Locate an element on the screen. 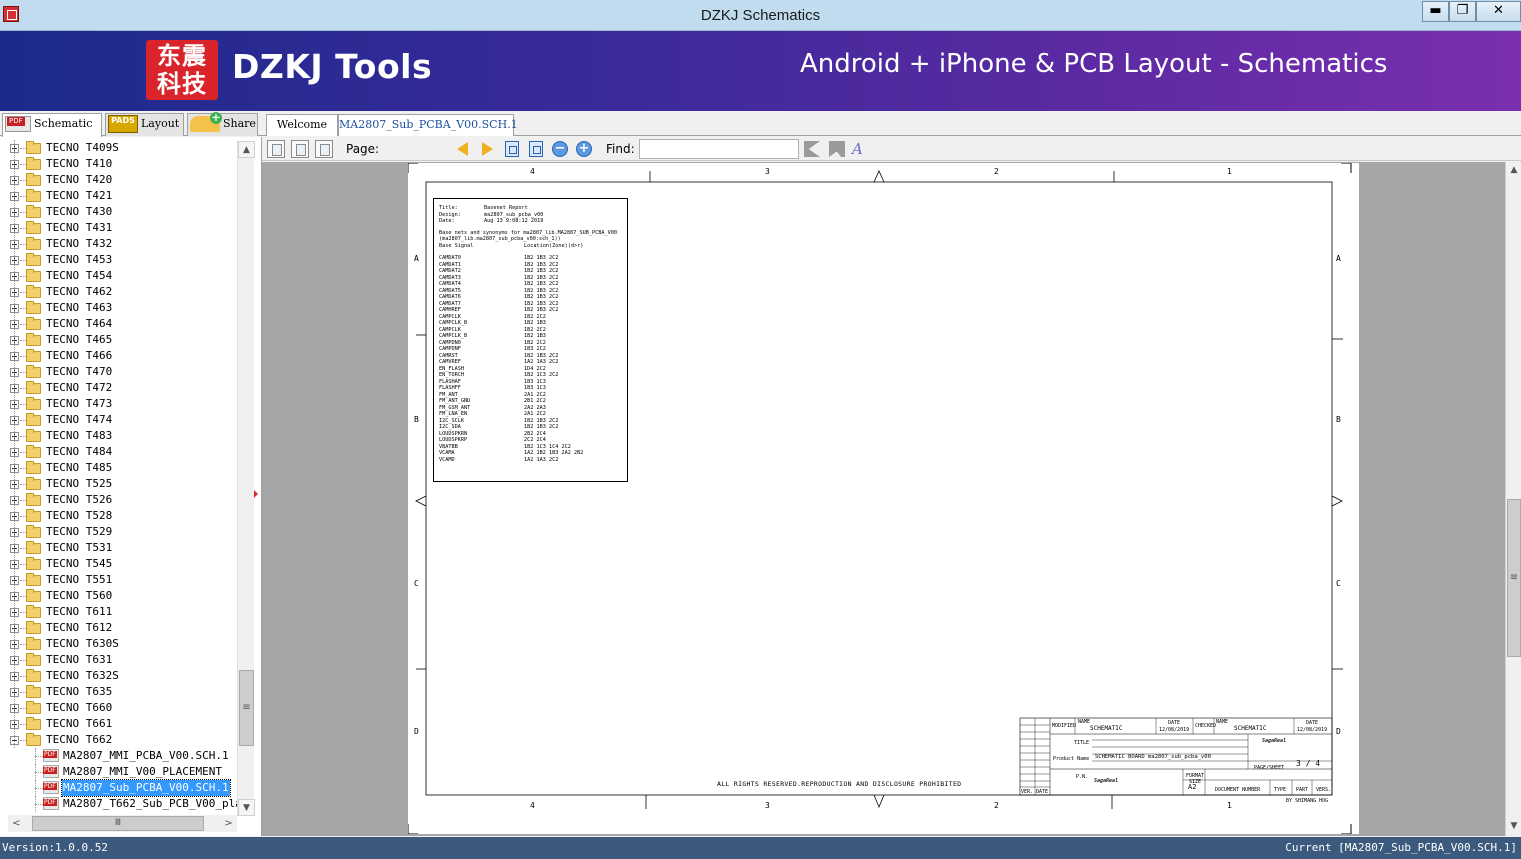 The height and width of the screenshot is (859, 1521). tree-folder: TECNO T551 is located at coordinates (118, 580).